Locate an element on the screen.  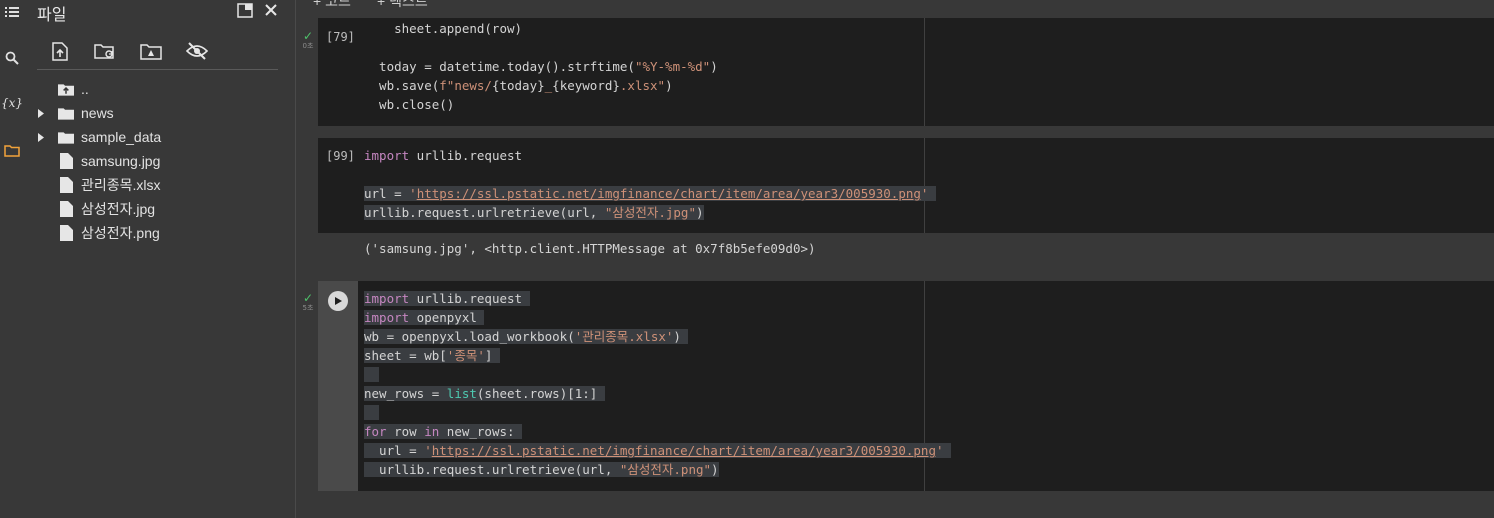
folder-up-icon is located at coordinates (66, 89).